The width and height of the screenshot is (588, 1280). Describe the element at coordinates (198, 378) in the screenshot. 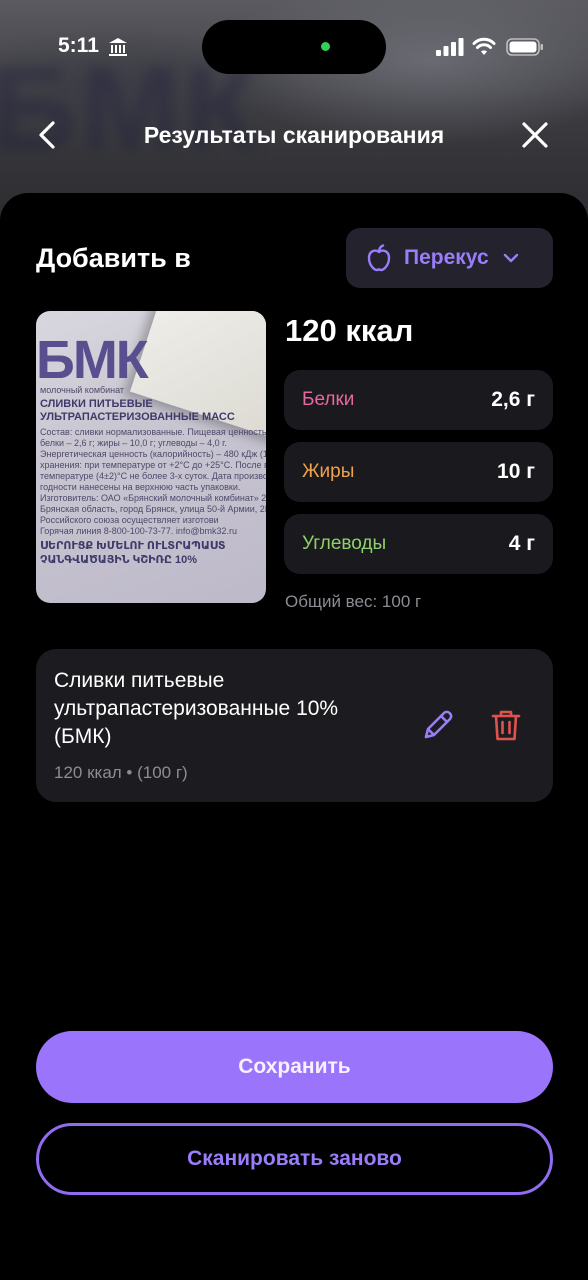

I see `package-fold` at that location.